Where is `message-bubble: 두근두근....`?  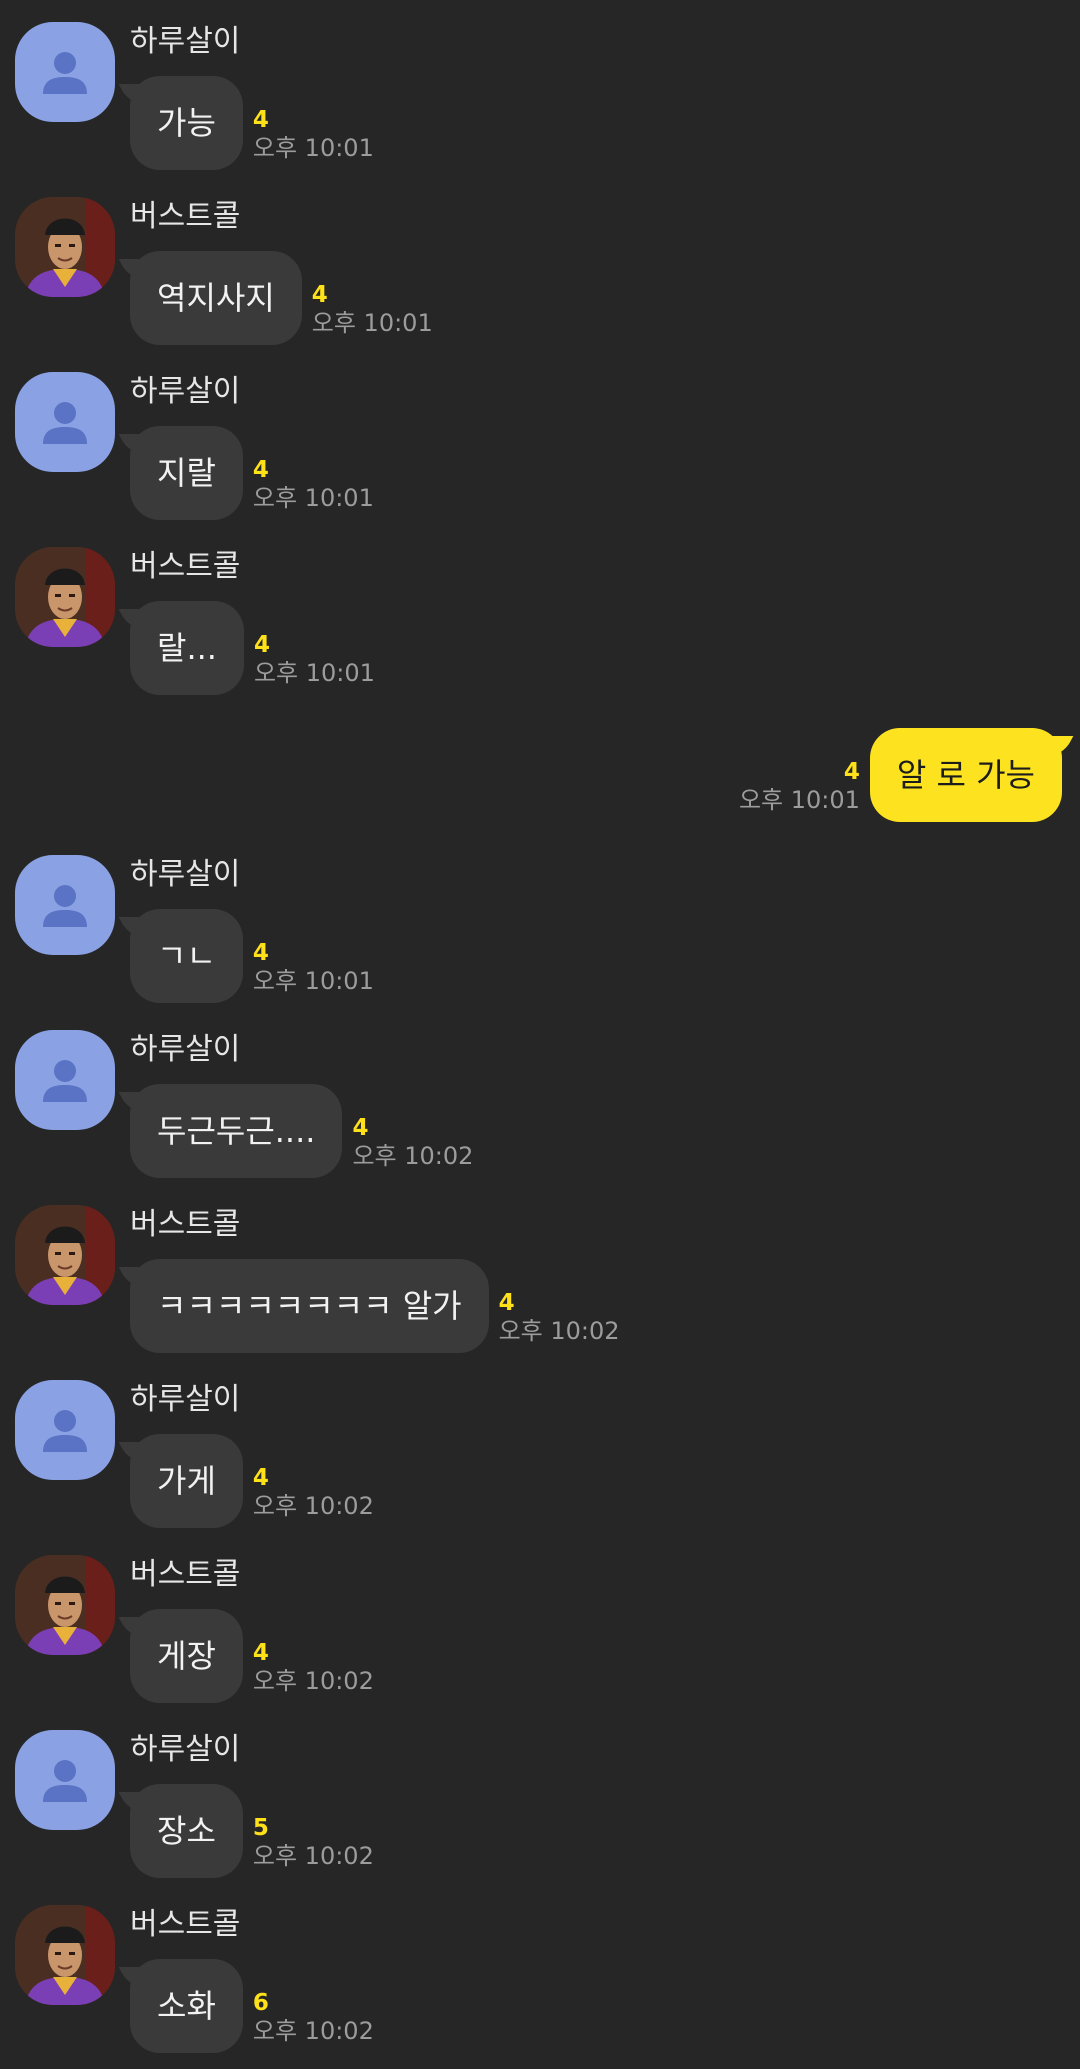 message-bubble: 두근두근.... is located at coordinates (236, 1131).